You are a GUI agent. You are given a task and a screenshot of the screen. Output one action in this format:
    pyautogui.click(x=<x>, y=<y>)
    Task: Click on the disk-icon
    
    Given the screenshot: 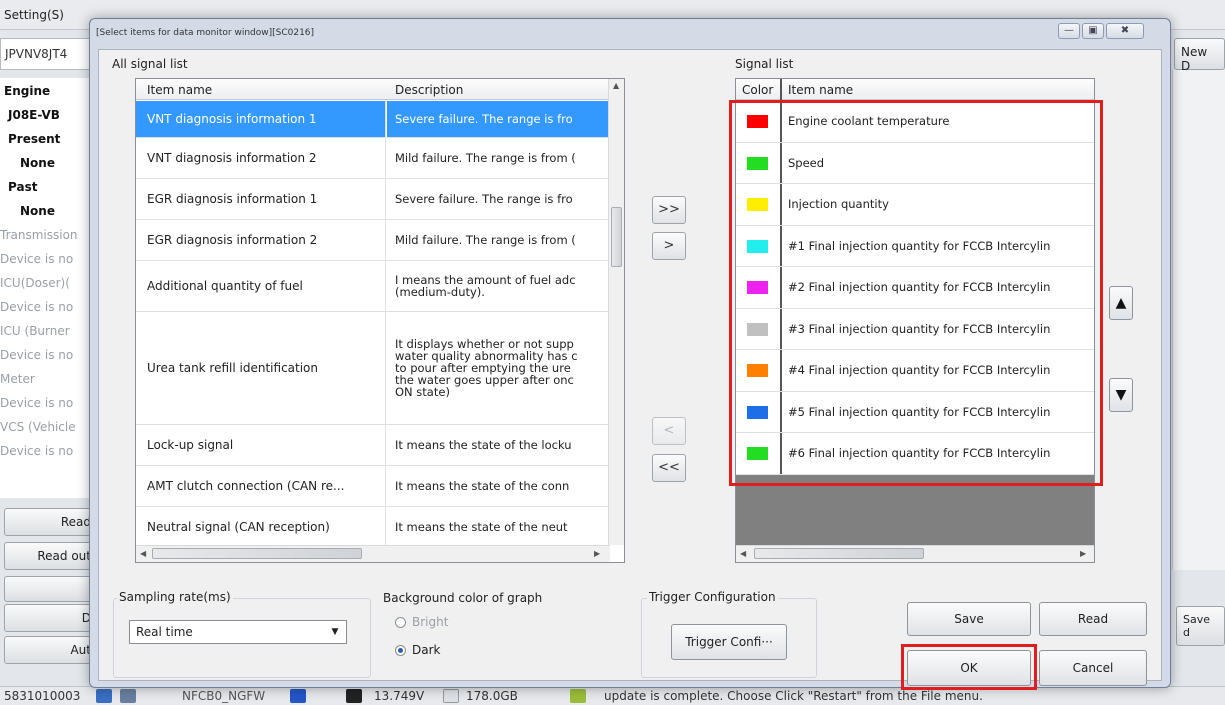 What is the action you would take?
    pyautogui.click(x=451, y=696)
    